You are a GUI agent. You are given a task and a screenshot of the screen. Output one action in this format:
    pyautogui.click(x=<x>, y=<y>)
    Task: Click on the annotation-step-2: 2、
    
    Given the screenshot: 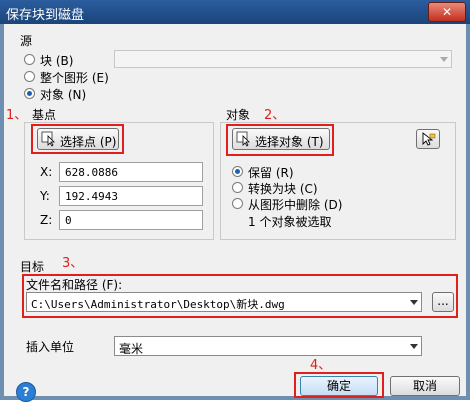 What is the action you would take?
    pyautogui.click(x=275, y=115)
    